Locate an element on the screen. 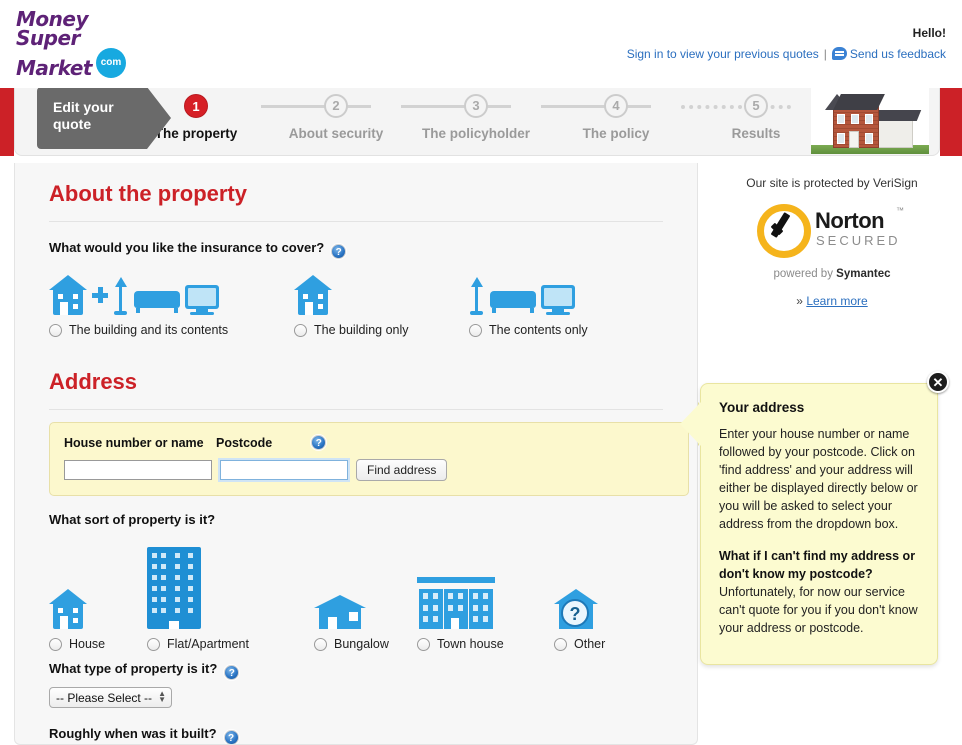  cover-option-building-and-contents: The building and its contents is located at coordinates (138, 302).